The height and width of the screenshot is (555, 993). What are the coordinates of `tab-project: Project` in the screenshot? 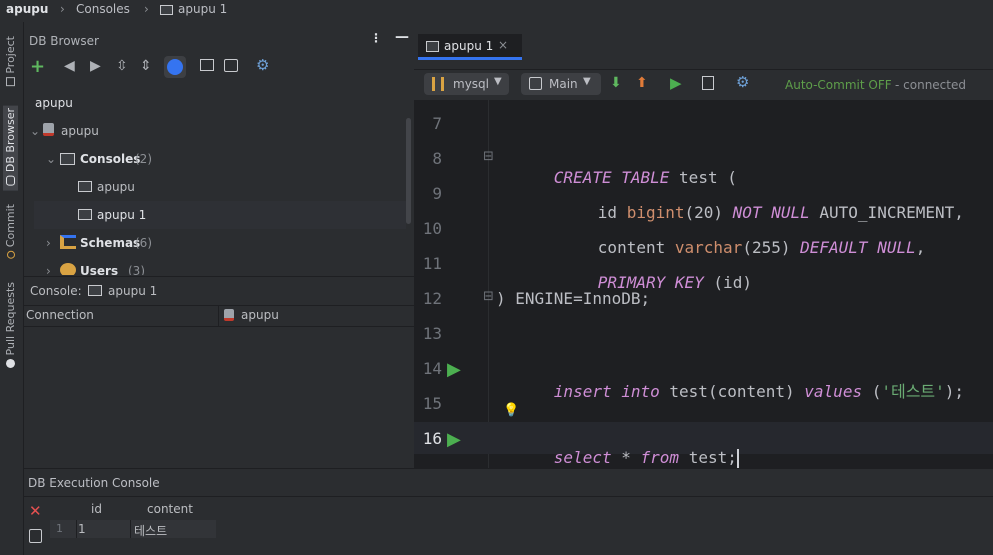 It's located at (10, 62).